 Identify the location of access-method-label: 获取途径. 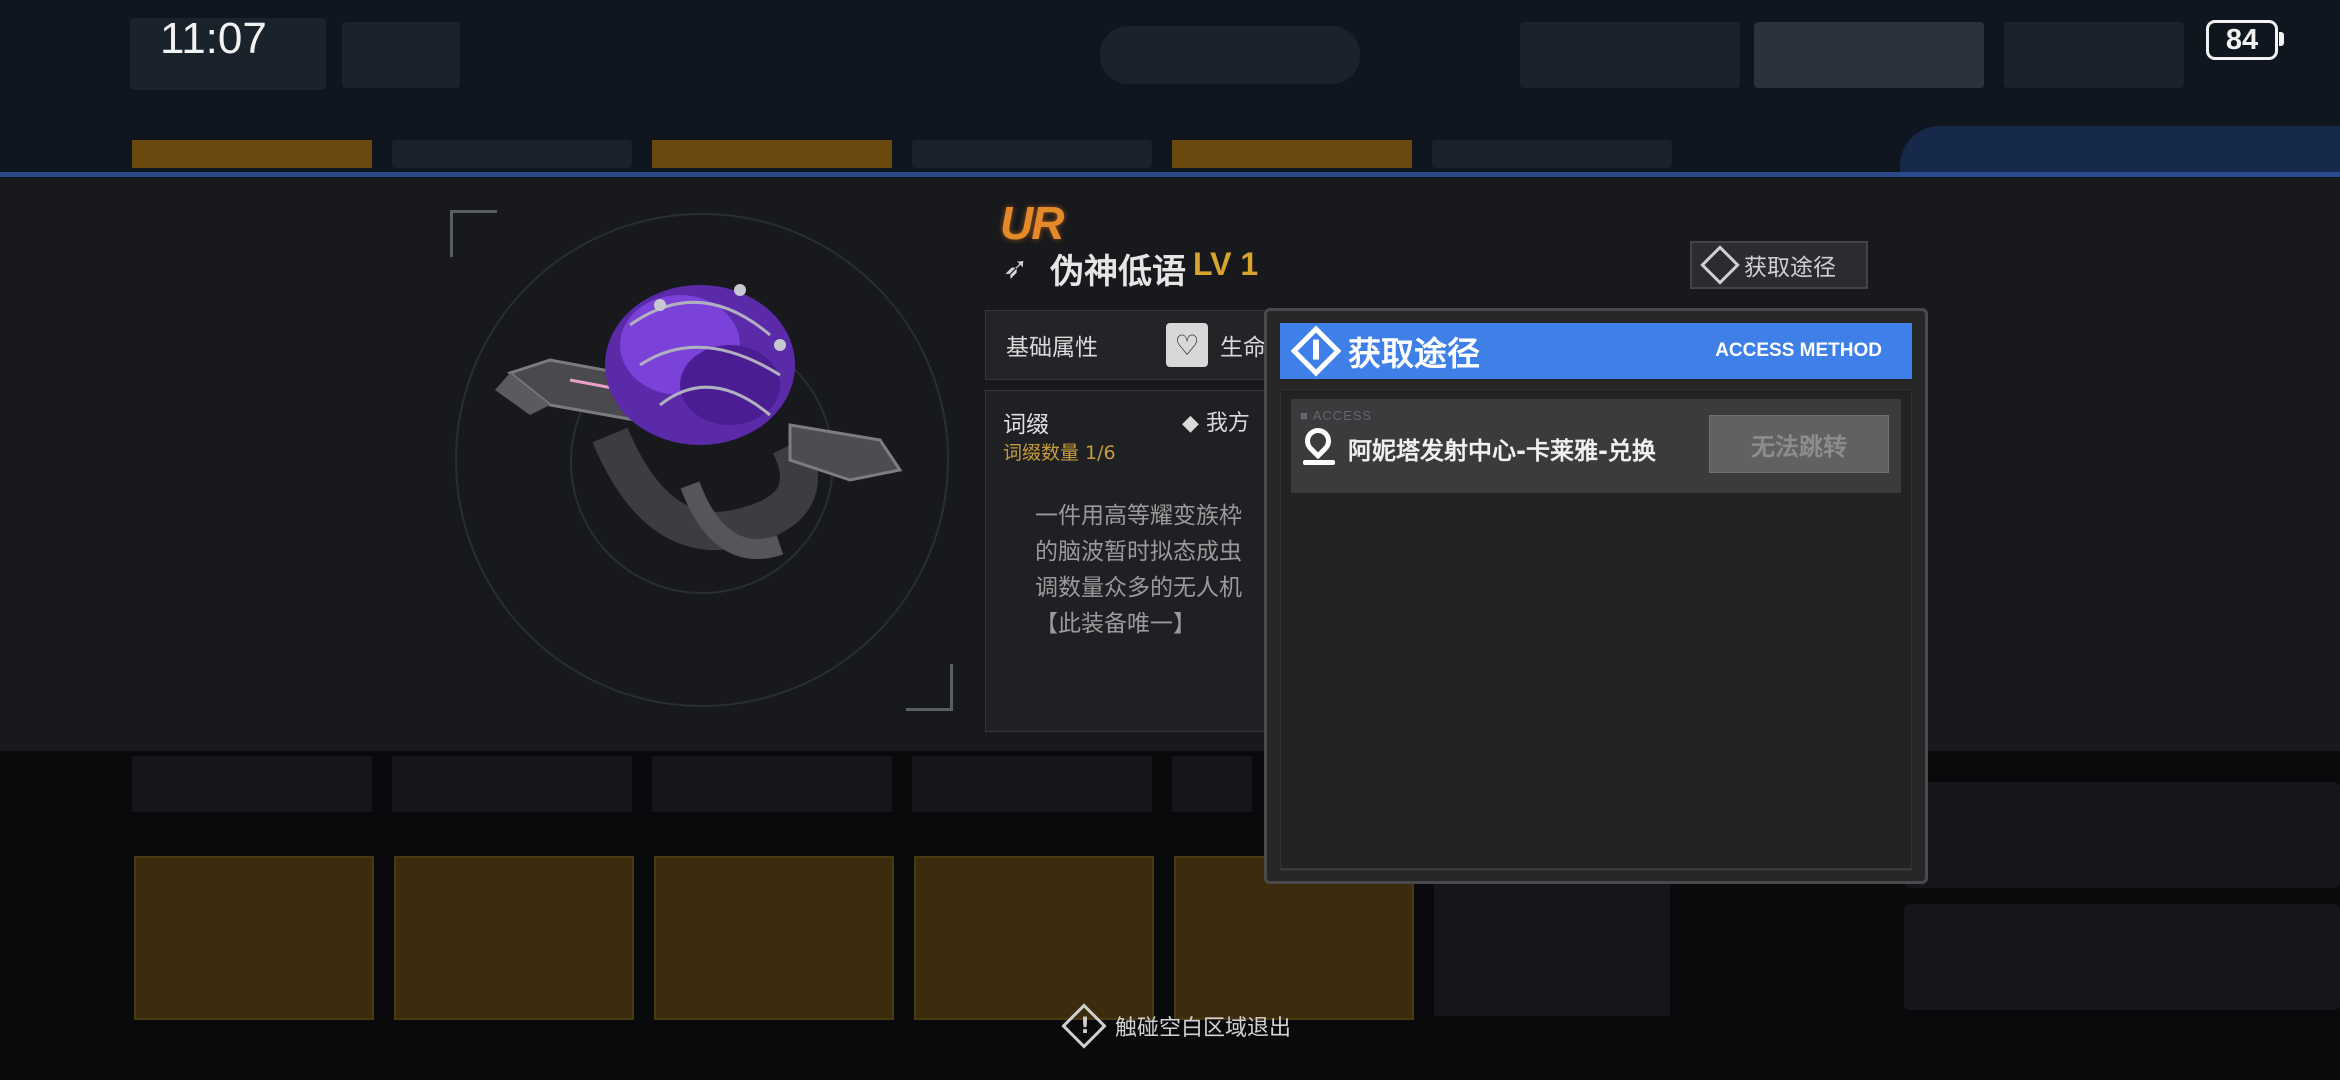
(1790, 268).